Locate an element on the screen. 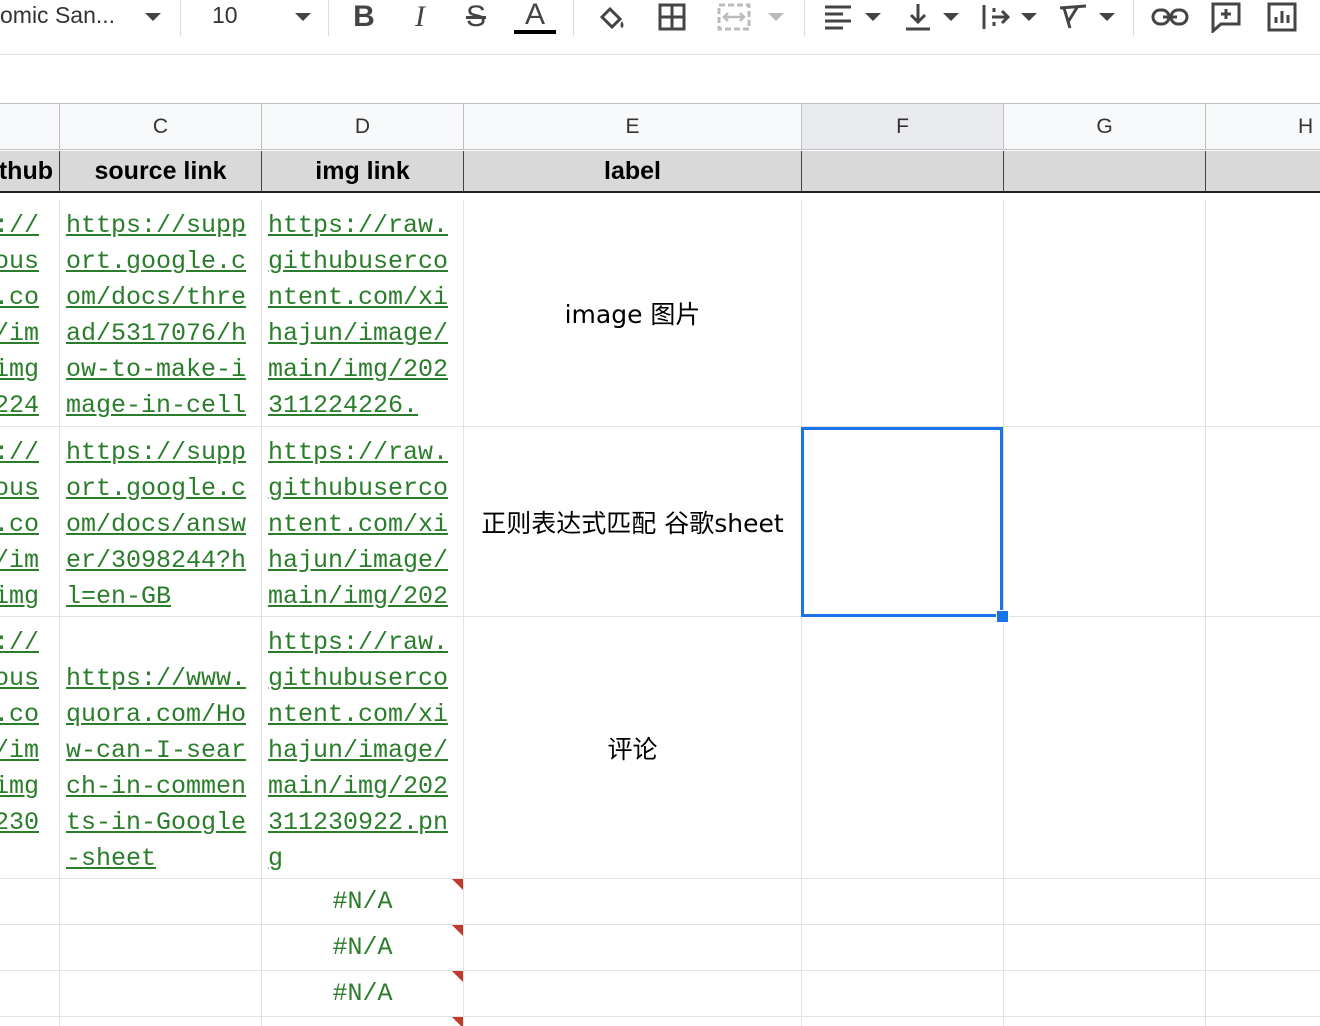 The image size is (1320, 1026). bold-icon: B is located at coordinates (364, 17).